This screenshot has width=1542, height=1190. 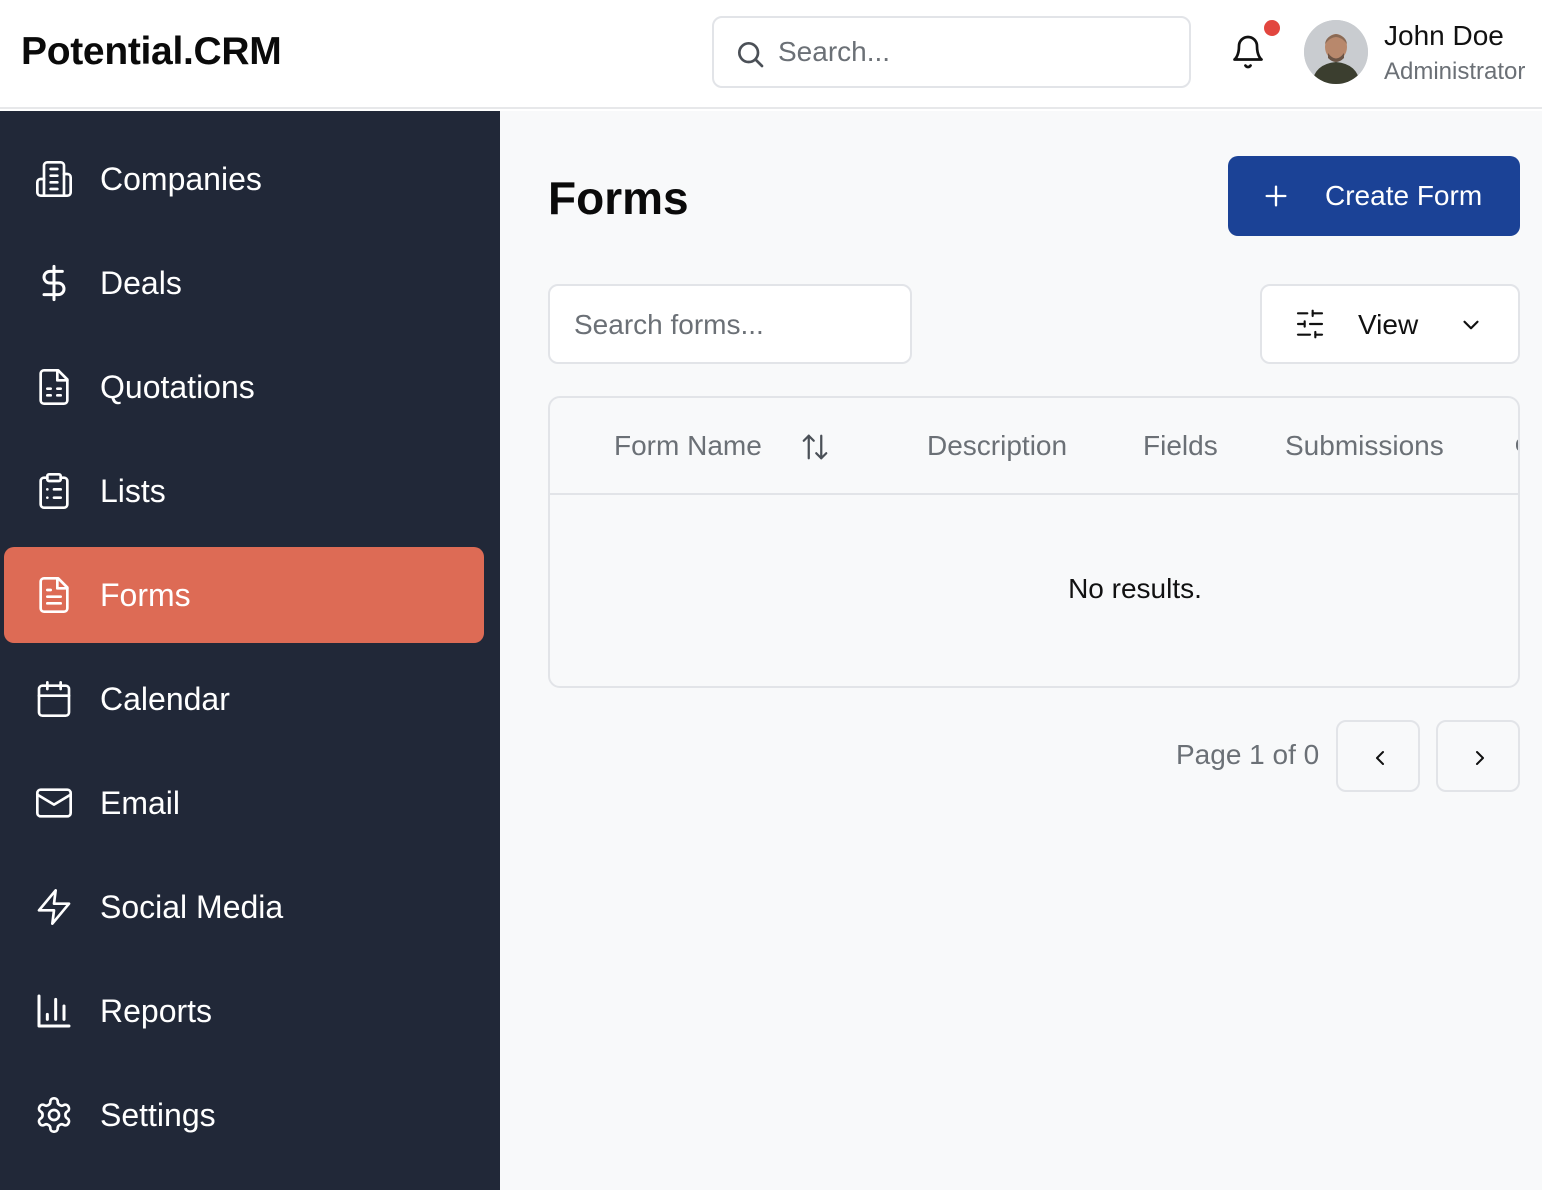 What do you see at coordinates (244, 1115) in the screenshot?
I see `sidebar-item-settings: Settings` at bounding box center [244, 1115].